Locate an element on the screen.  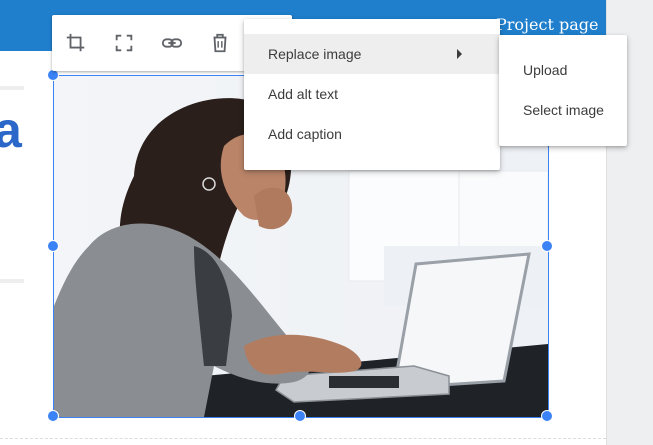
menu-item-add-alt-text: Add alt text is located at coordinates (372, 94).